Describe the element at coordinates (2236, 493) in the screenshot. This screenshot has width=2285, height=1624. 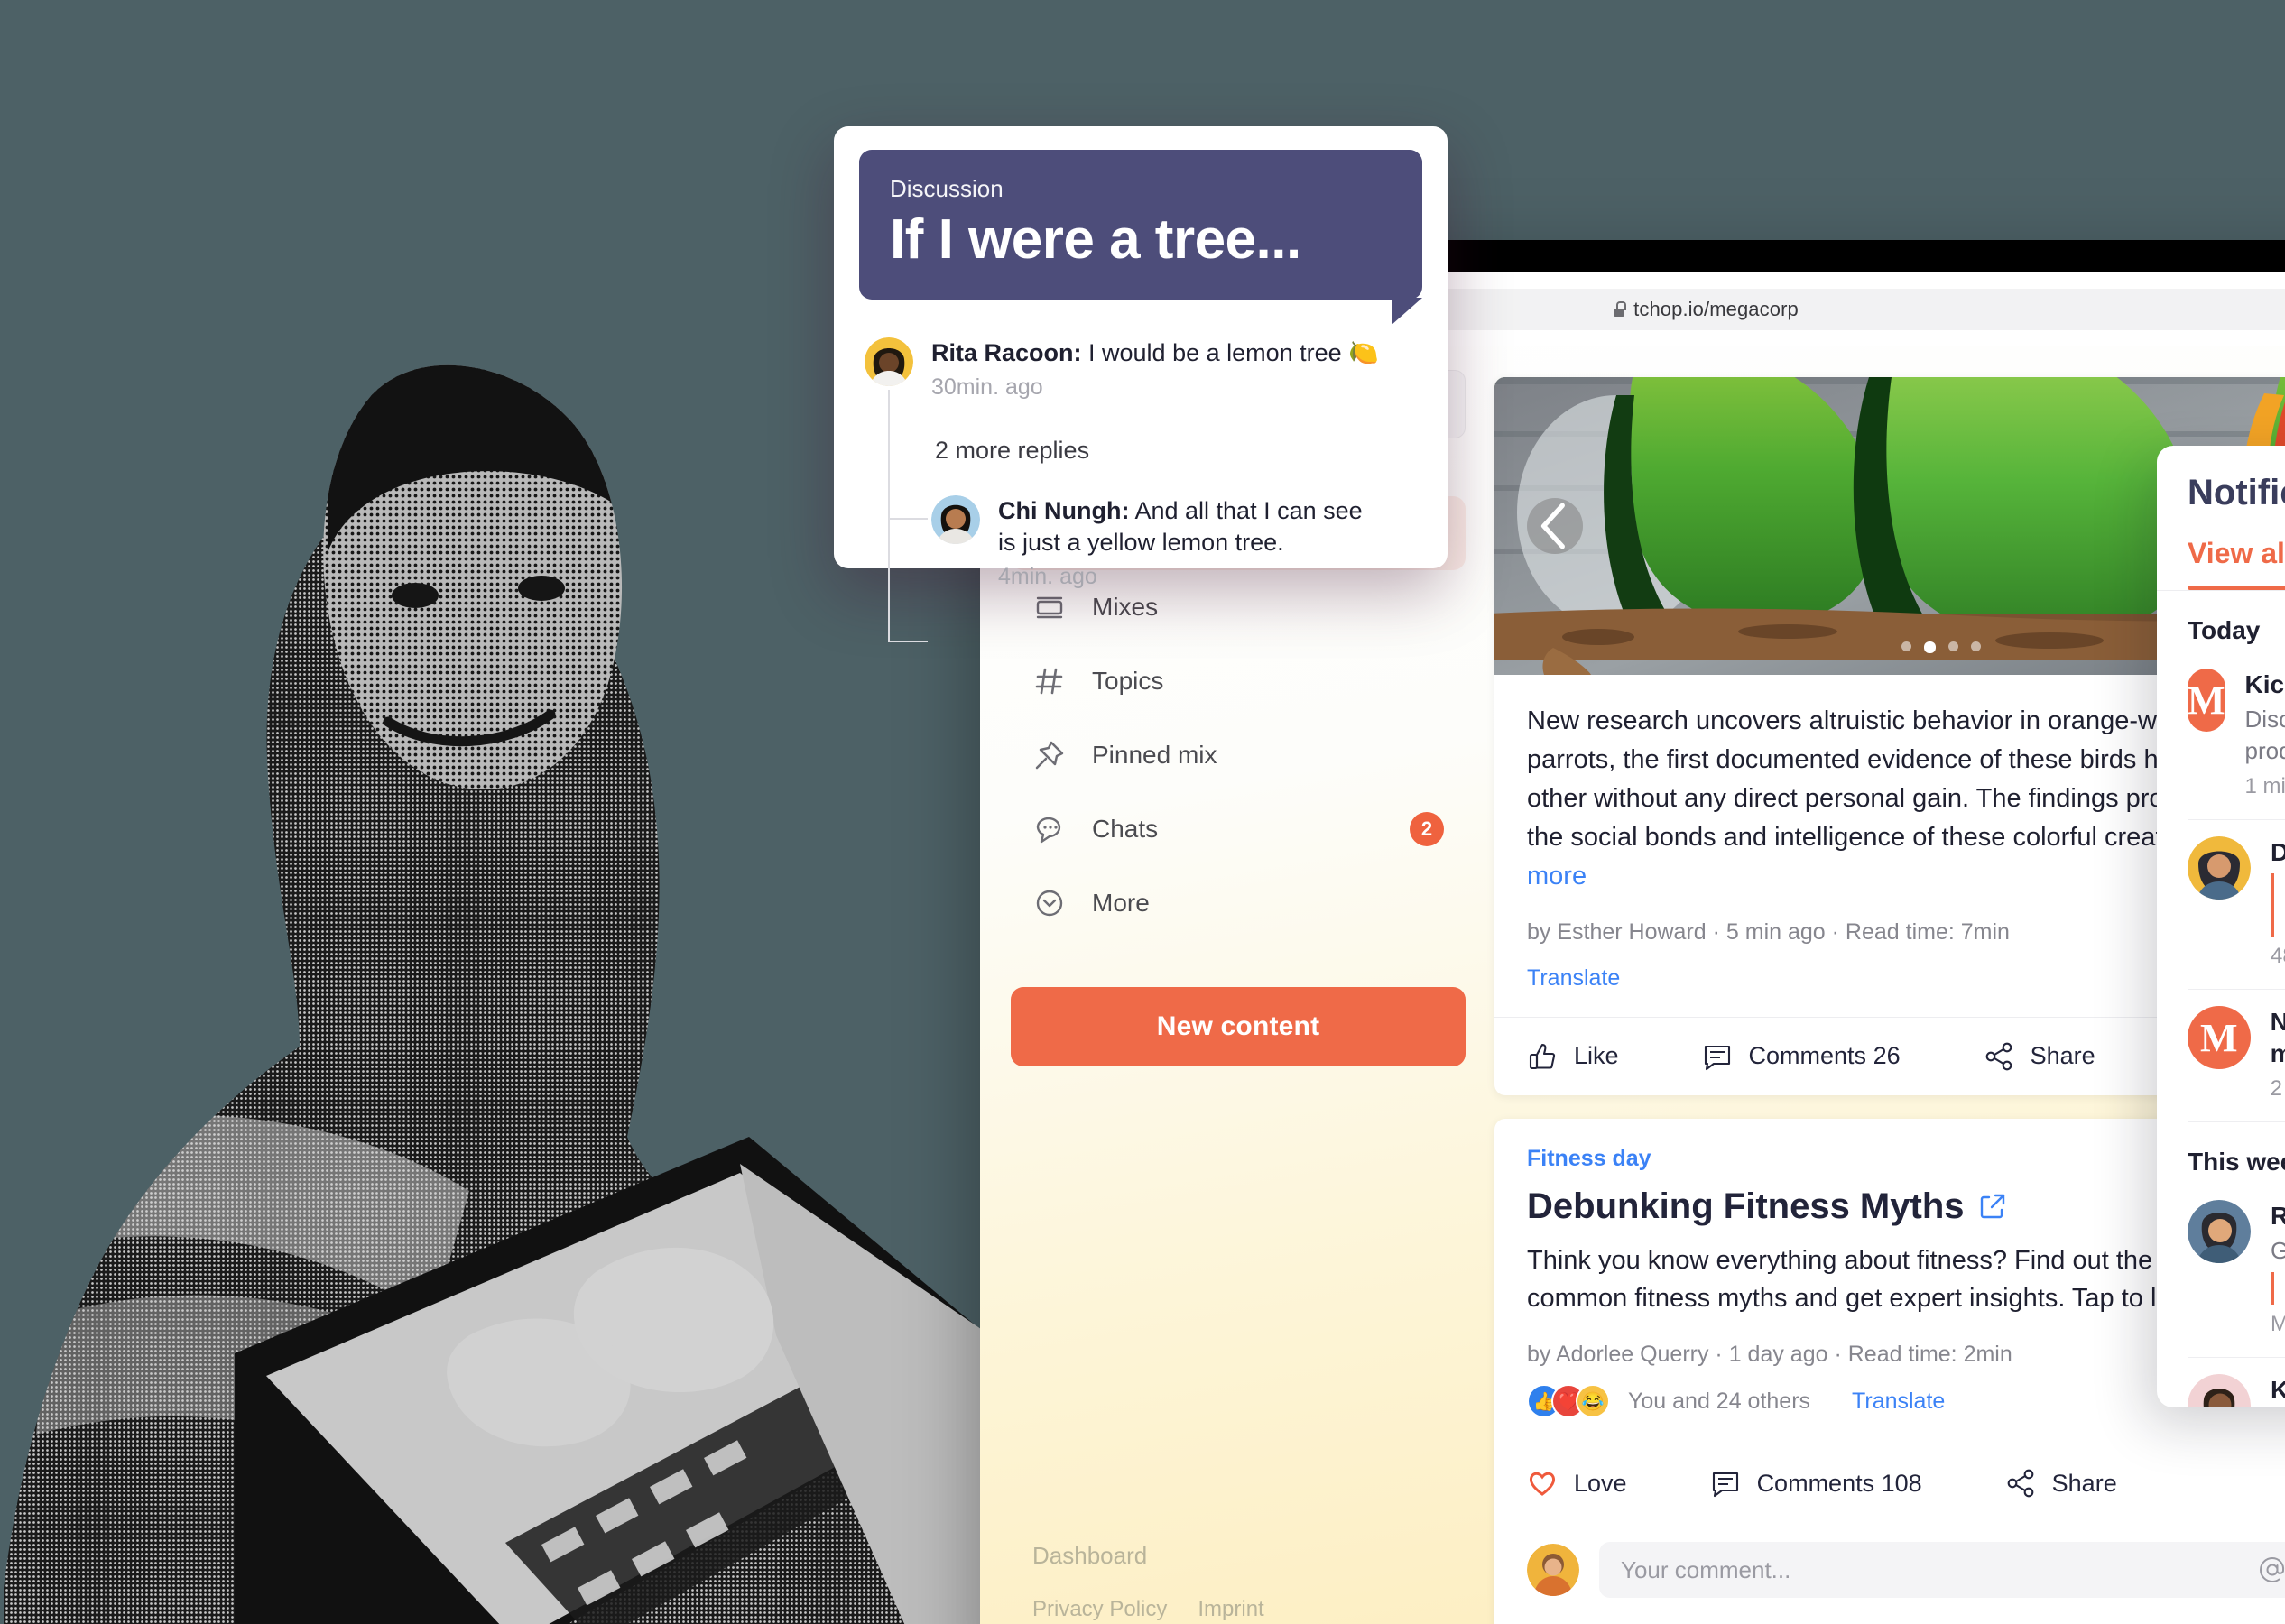
I see `notifications-title: Notifications` at that location.